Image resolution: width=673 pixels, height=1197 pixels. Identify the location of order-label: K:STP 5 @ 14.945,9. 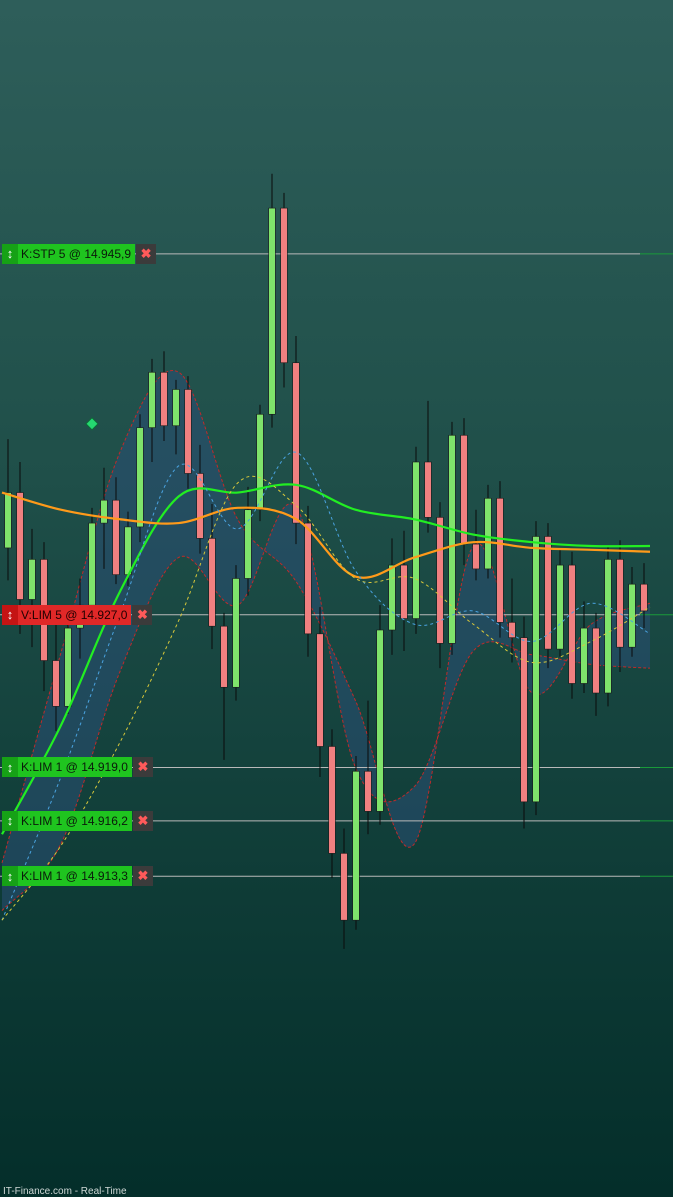
(77, 253).